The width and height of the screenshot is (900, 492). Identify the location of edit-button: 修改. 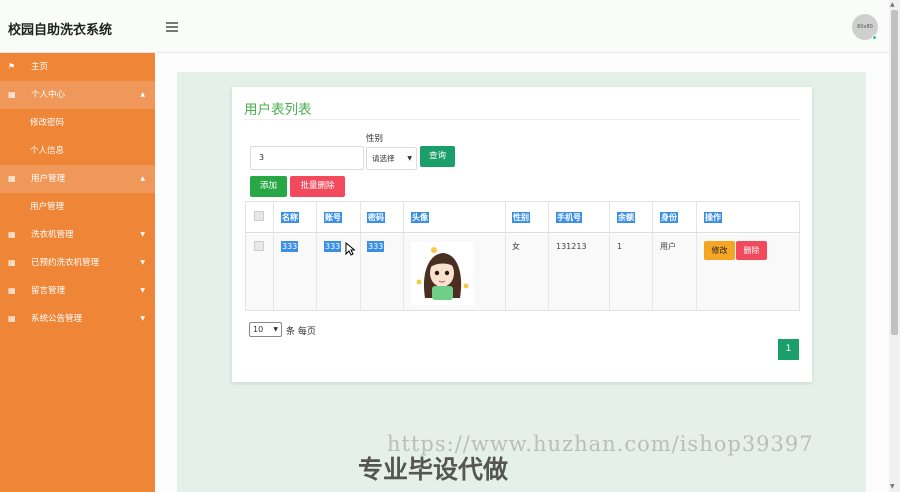
(719, 250).